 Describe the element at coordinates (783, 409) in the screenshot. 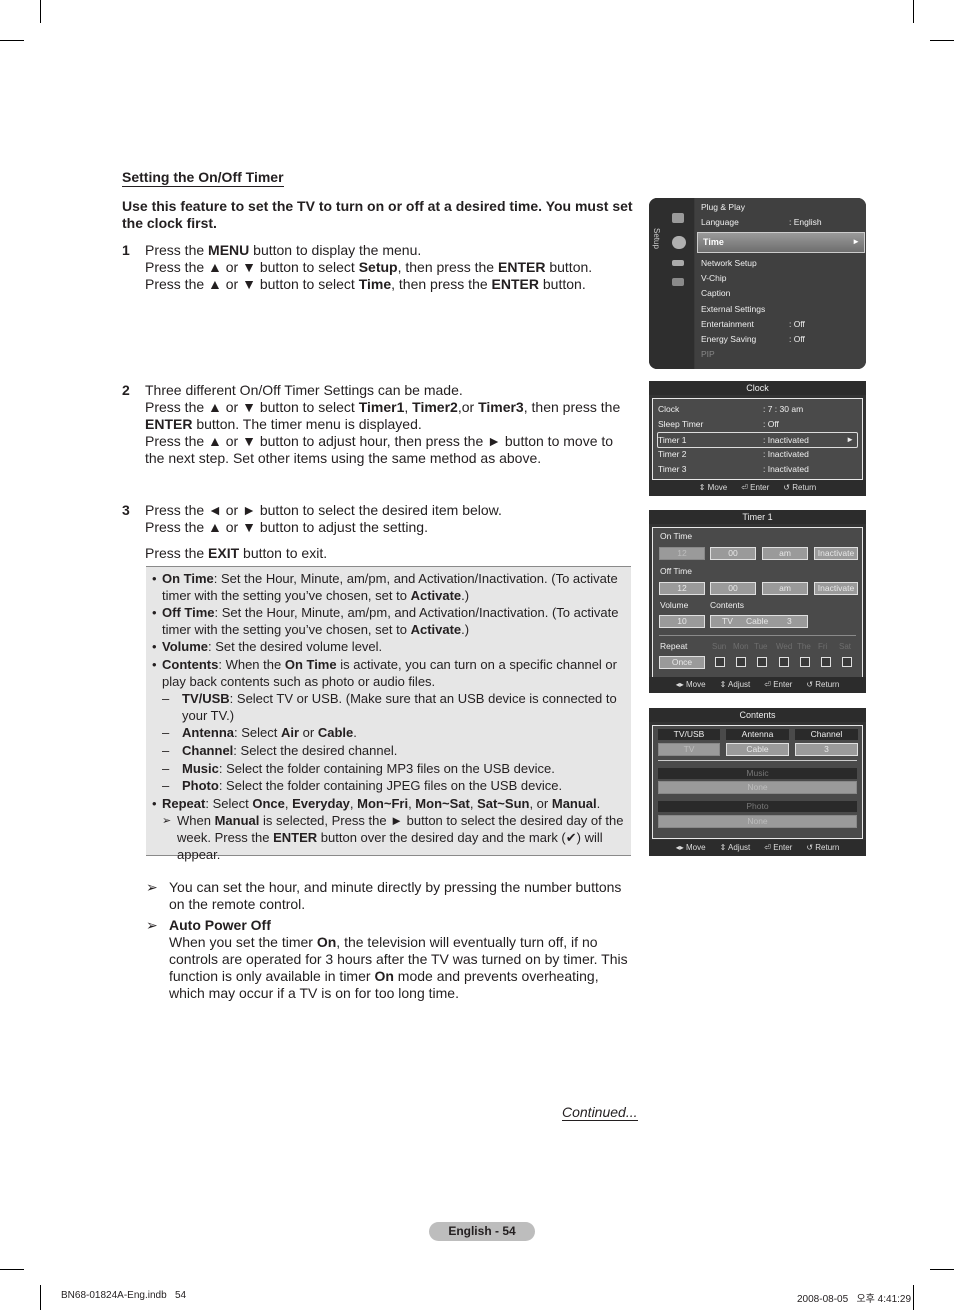

I see `row-value: : 7 : 30 am` at that location.